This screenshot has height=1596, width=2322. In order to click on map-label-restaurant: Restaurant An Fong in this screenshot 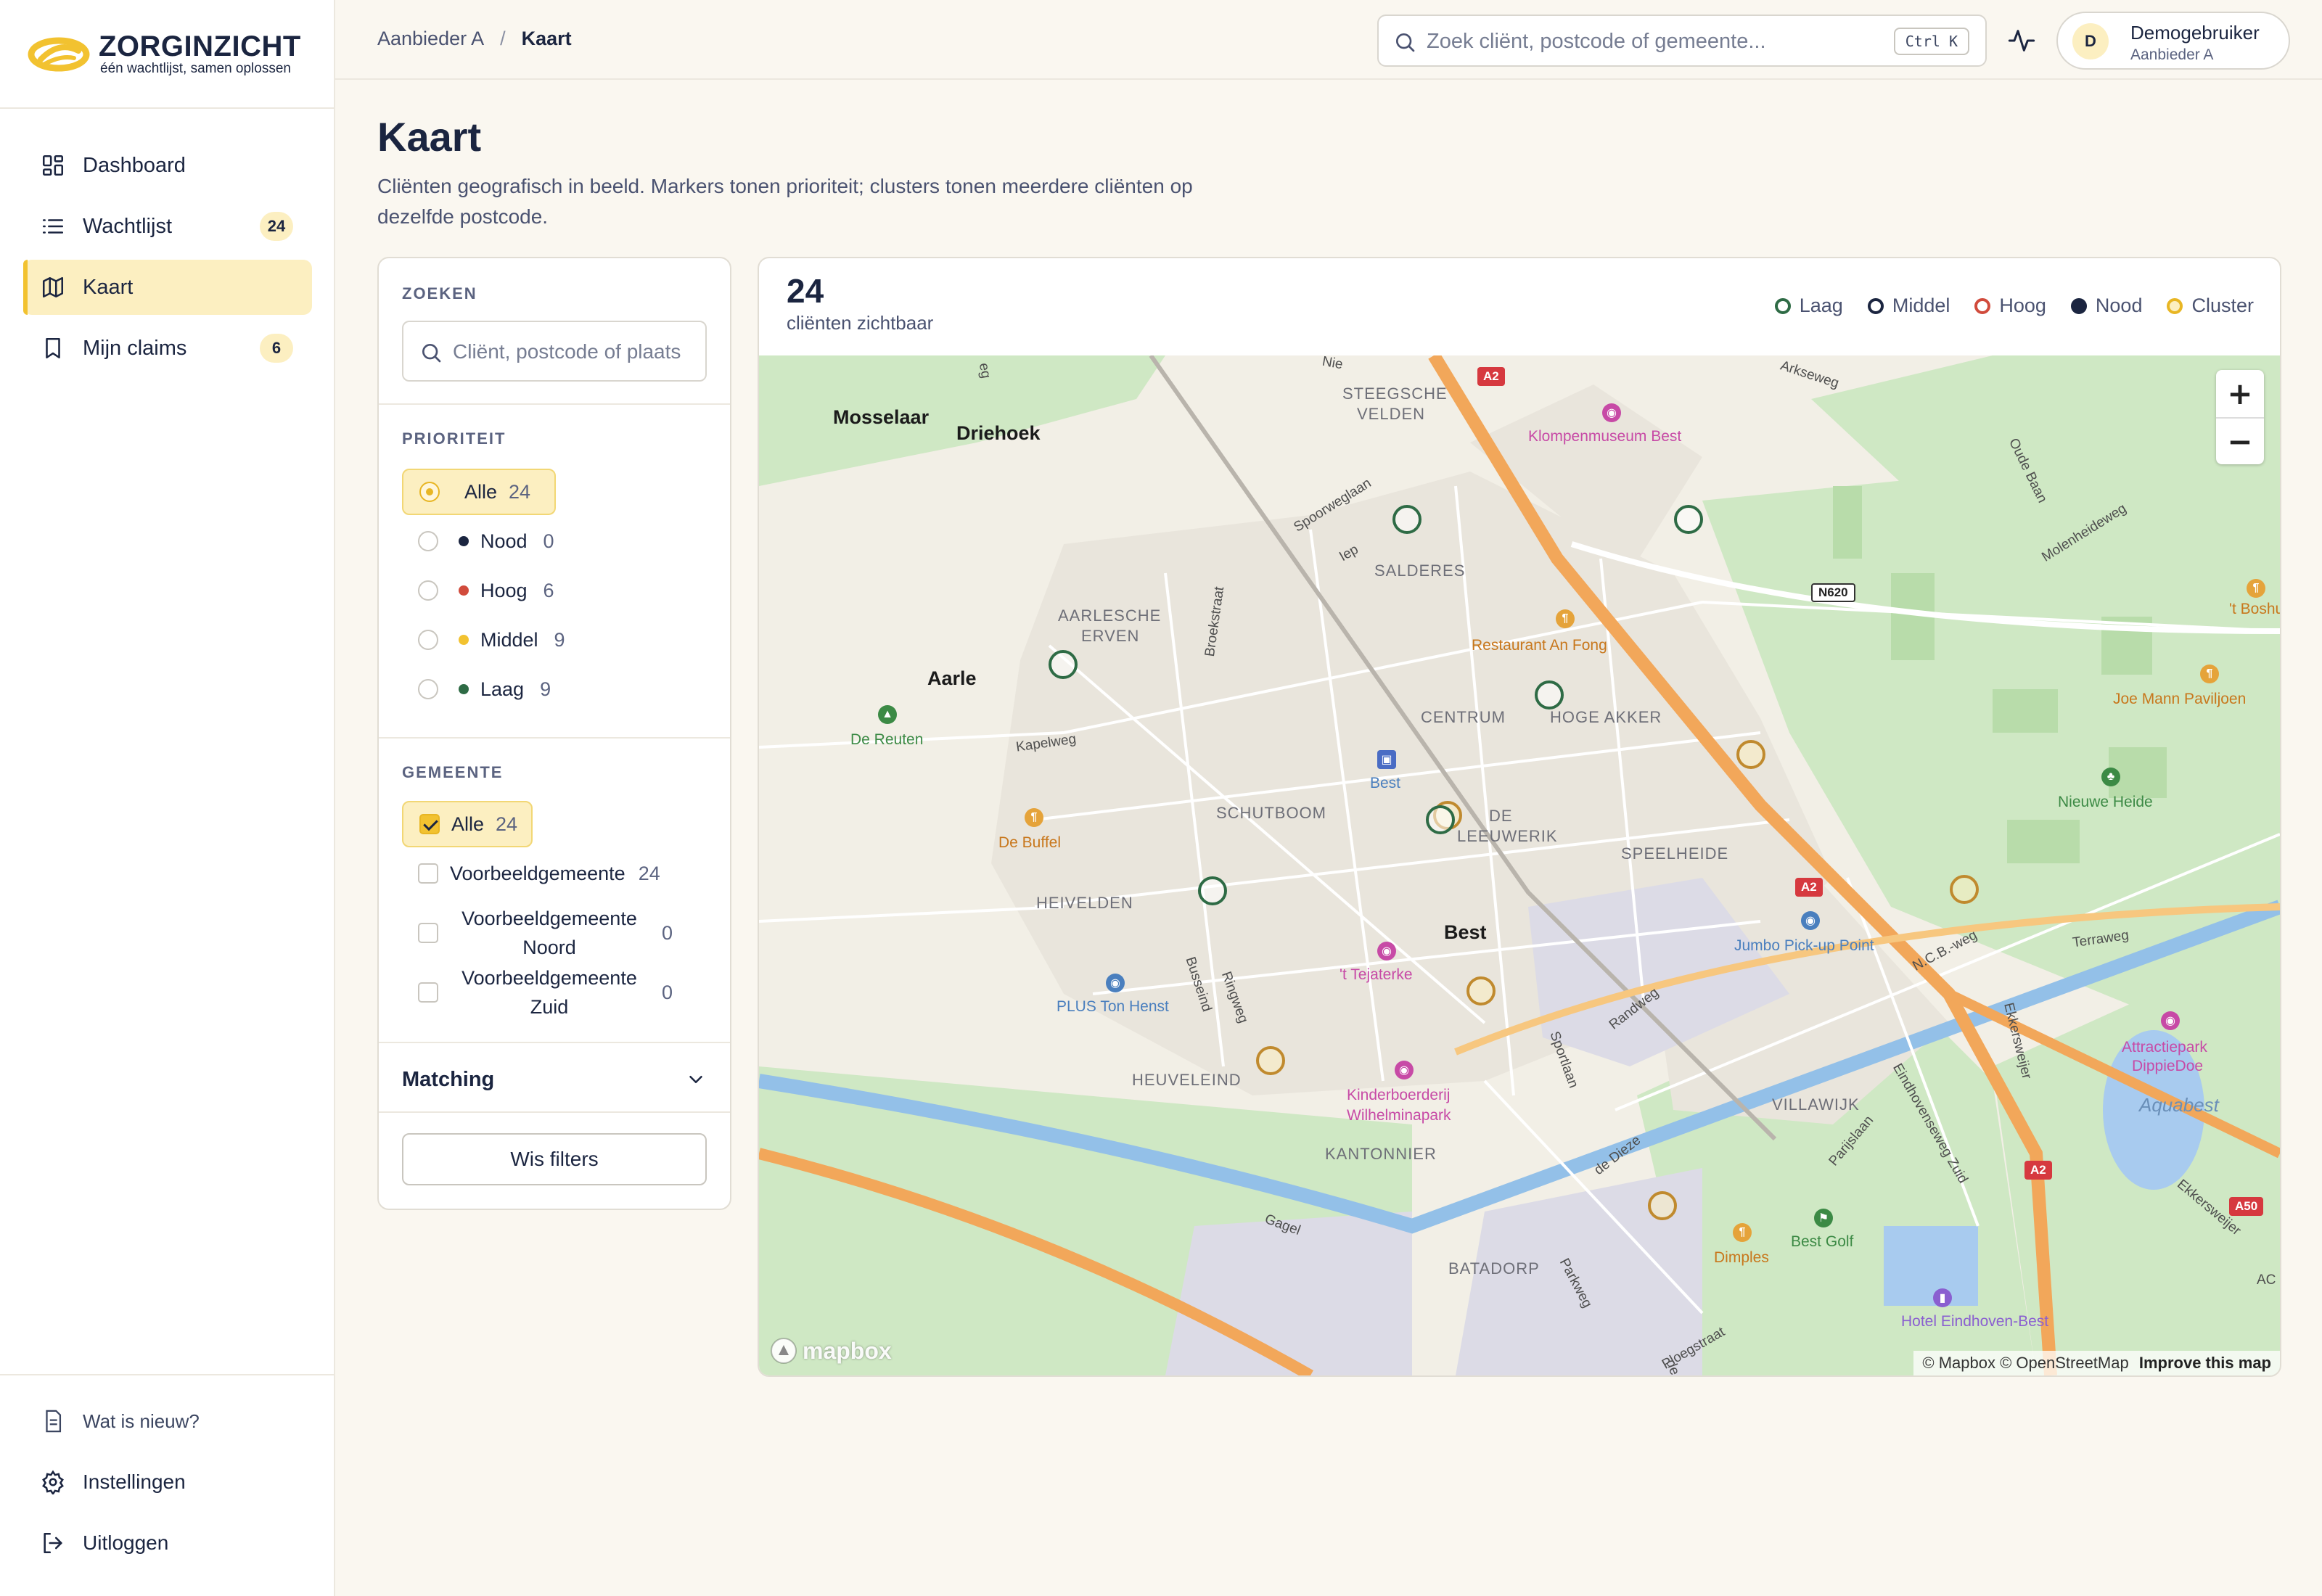, I will do `click(1539, 645)`.